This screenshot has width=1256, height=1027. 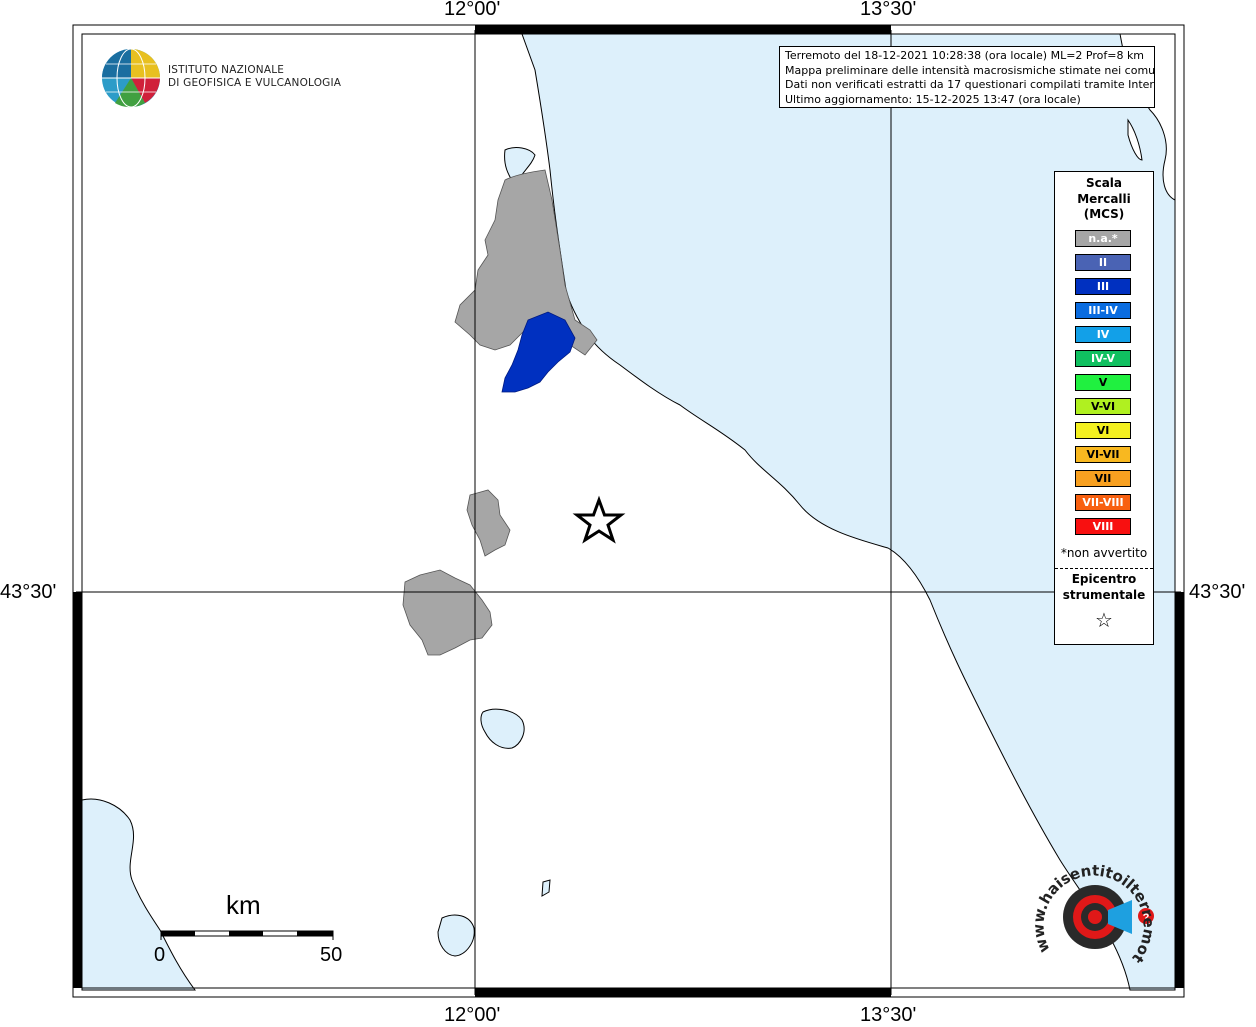 What do you see at coordinates (1217, 592) in the screenshot?
I see `tick-right: 43°30'` at bounding box center [1217, 592].